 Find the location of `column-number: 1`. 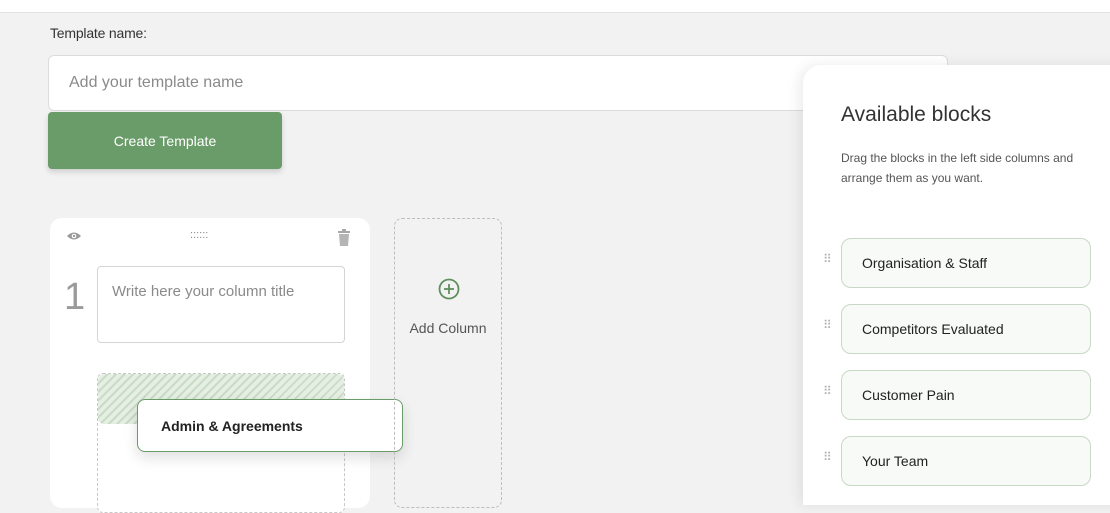

column-number: 1 is located at coordinates (75, 297).